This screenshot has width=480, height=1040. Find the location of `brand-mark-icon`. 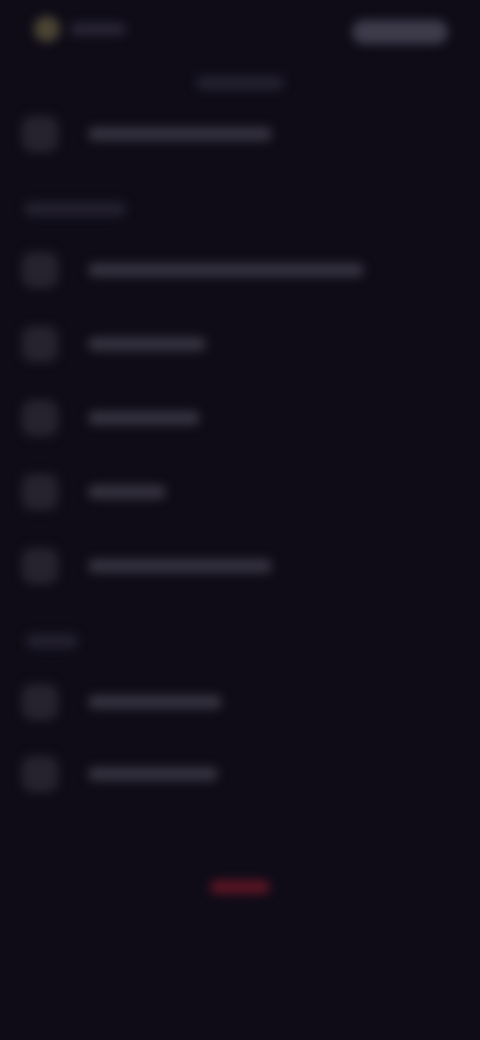

brand-mark-icon is located at coordinates (47, 29).